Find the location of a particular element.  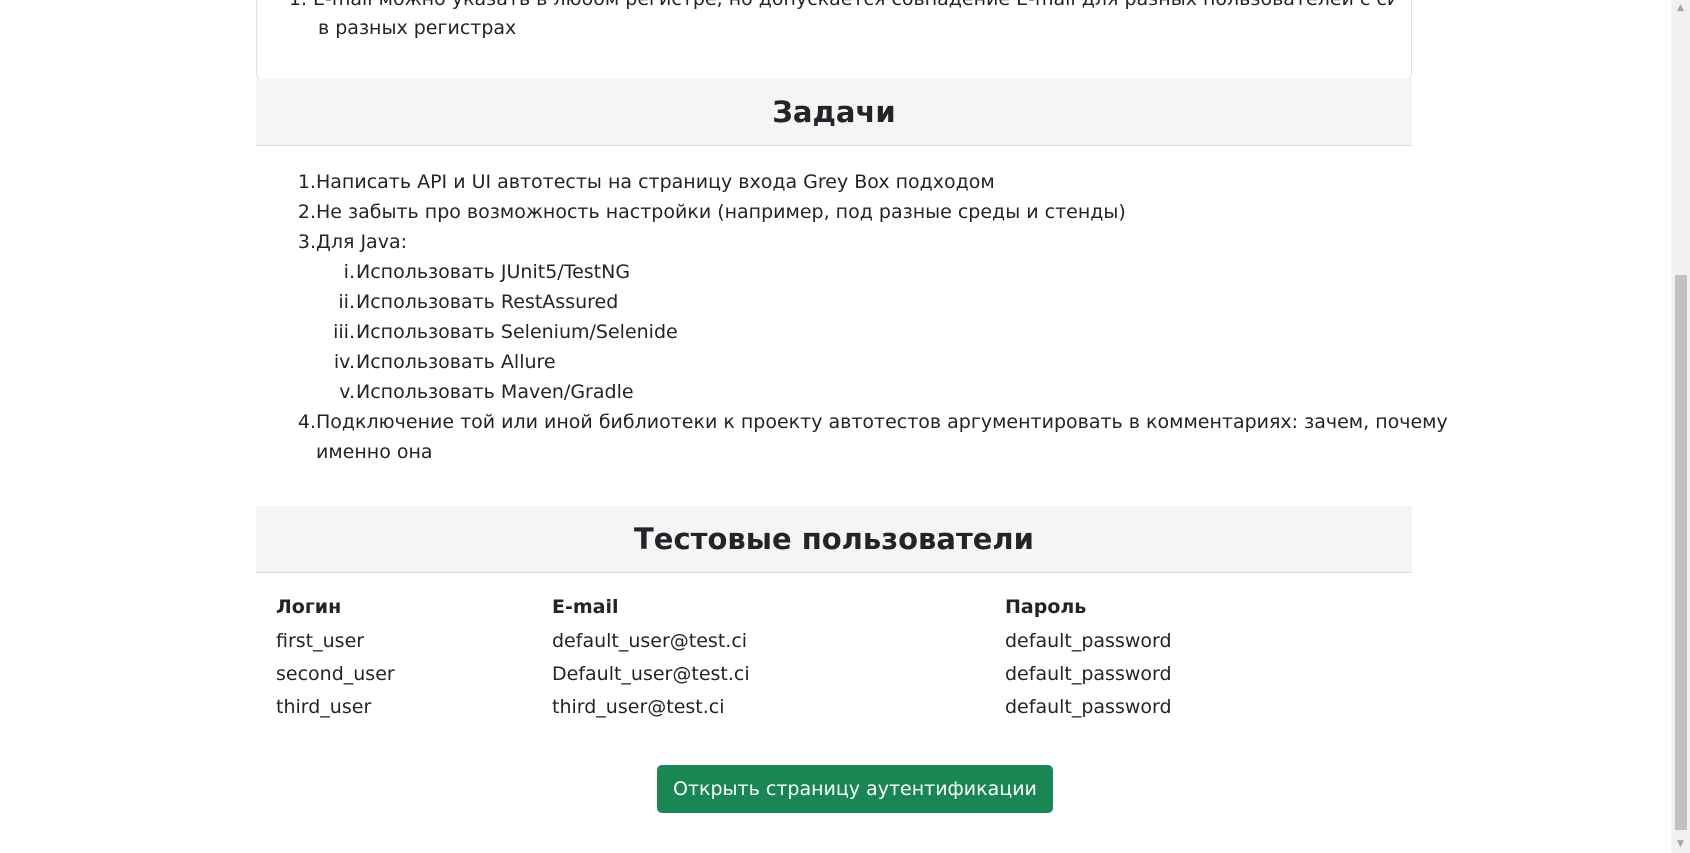

task-number: 3. is located at coordinates (306, 242).